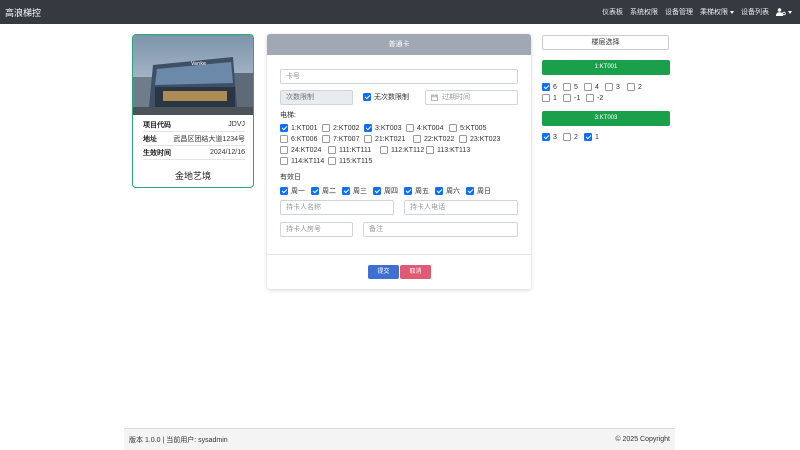 Image resolution: width=800 pixels, height=450 pixels. Describe the element at coordinates (349, 150) in the screenshot. I see `elevator-checkbox: 111:KT111` at that location.